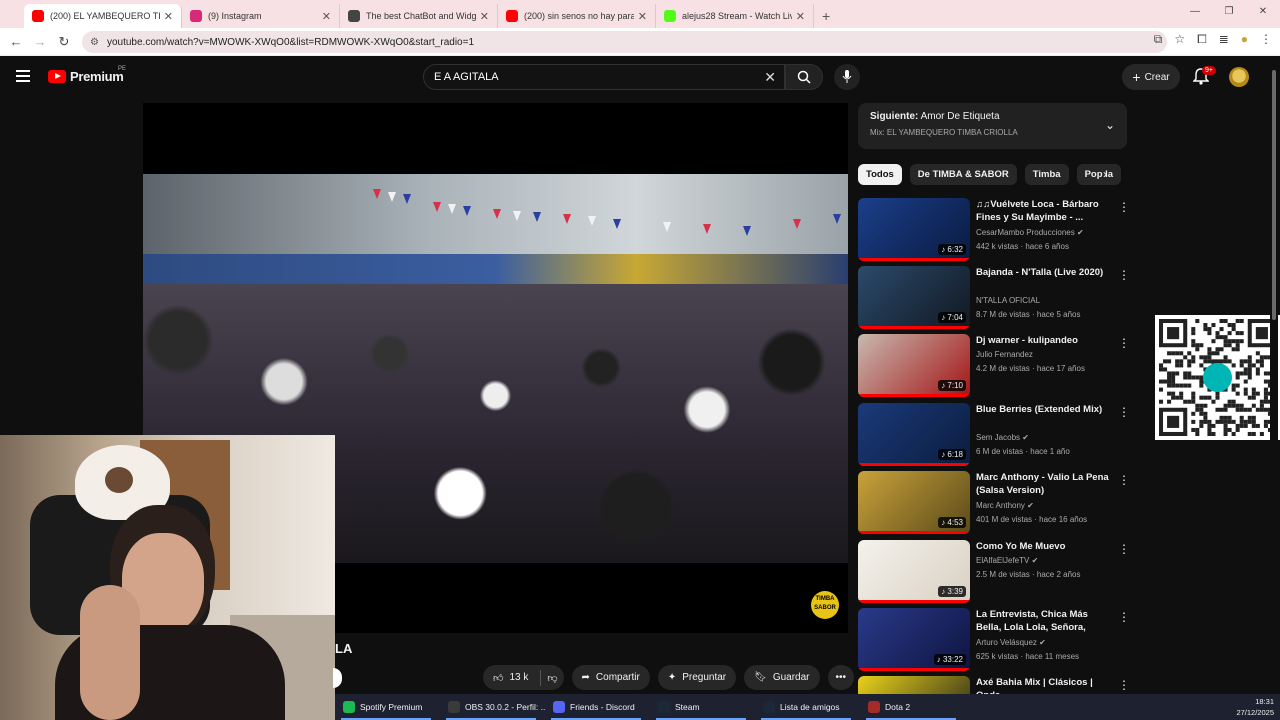 This screenshot has height=720, width=1280. Describe the element at coordinates (1002, 437) in the screenshot. I see `channel-name: Sem Jacobs ✔` at that location.